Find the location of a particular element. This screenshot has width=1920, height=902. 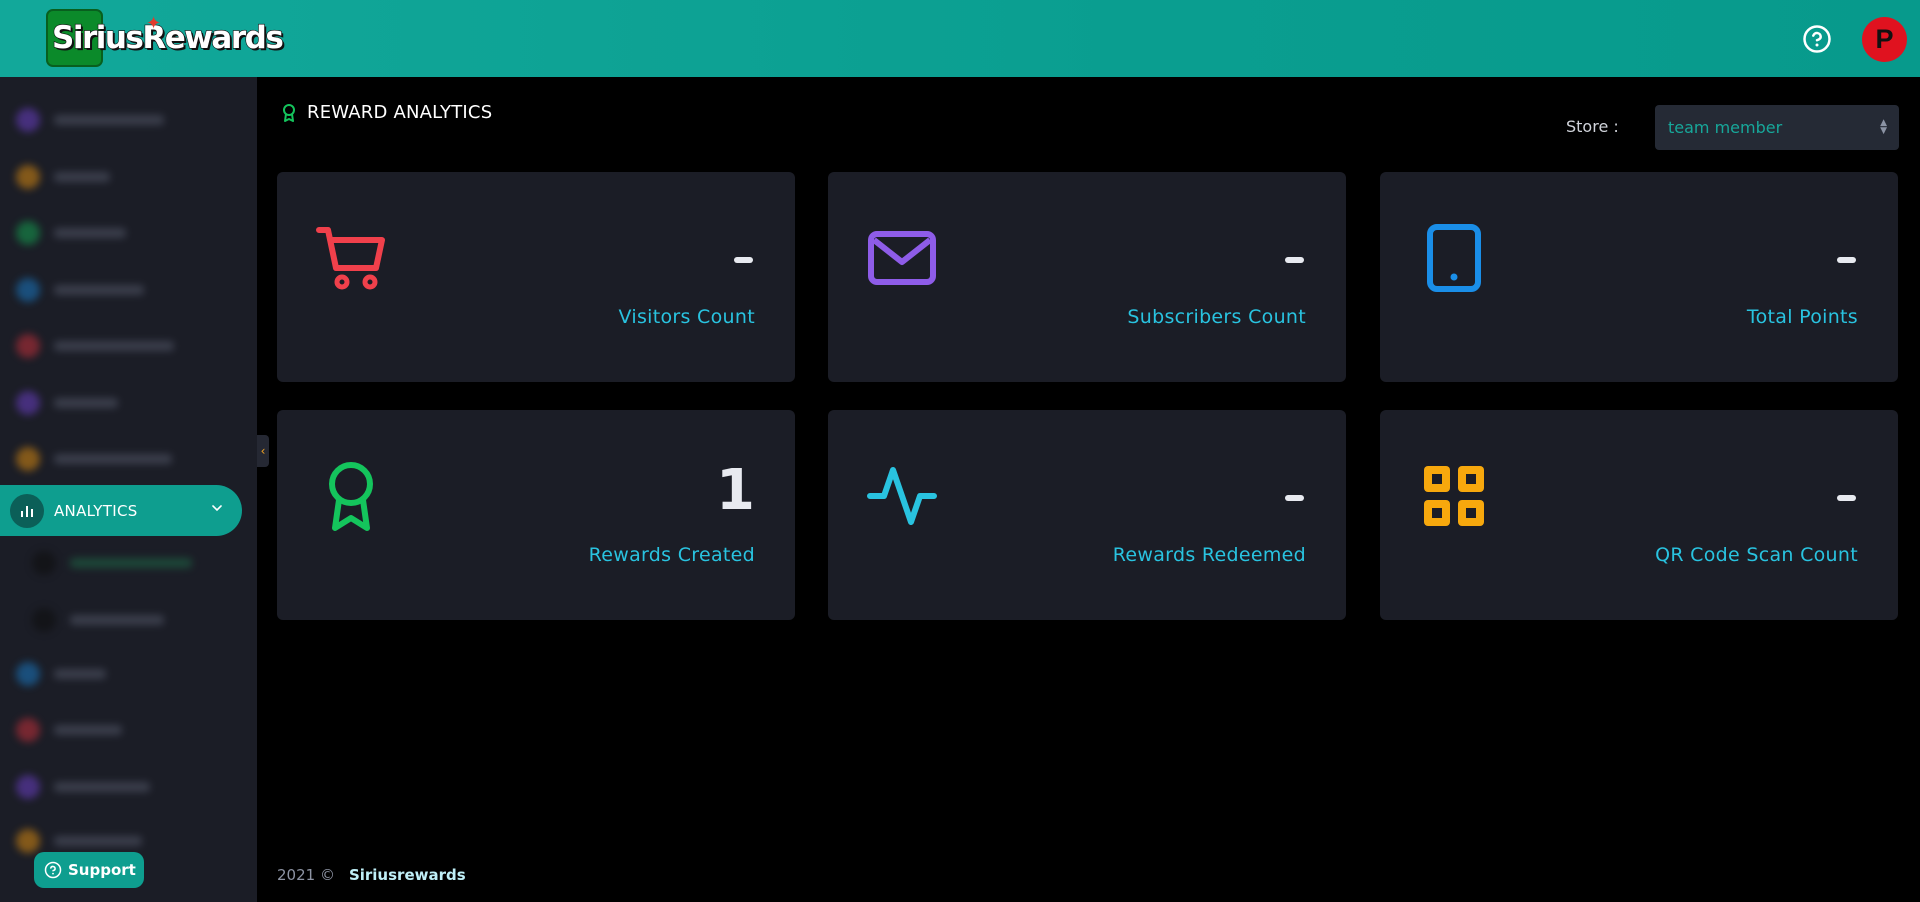

stat-label: Subscribers Count is located at coordinates (1216, 317).